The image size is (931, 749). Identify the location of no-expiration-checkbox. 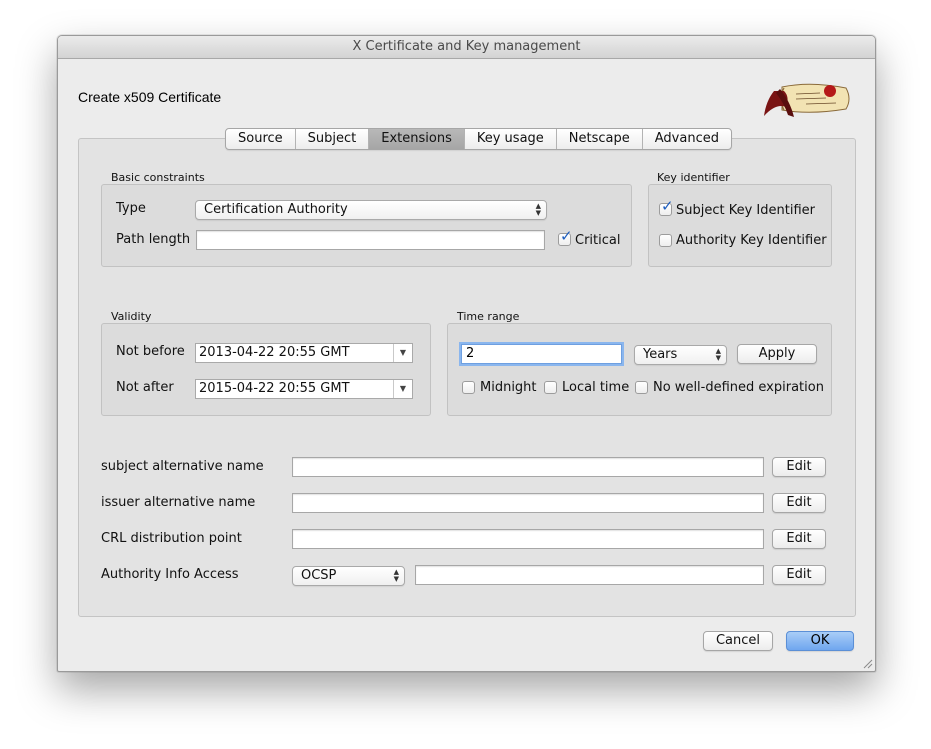
(641, 387).